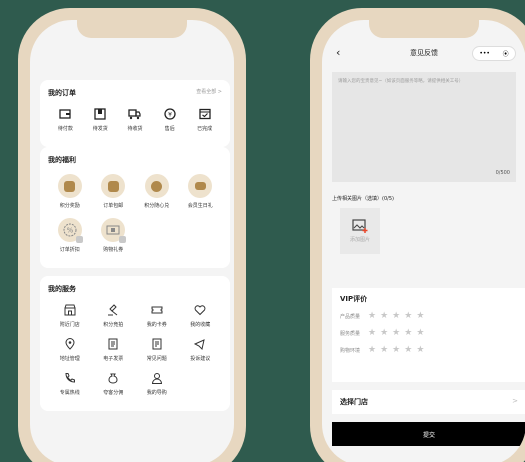 The image size is (525, 462). I want to click on order-pending-ship: 待发货, so click(100, 119).